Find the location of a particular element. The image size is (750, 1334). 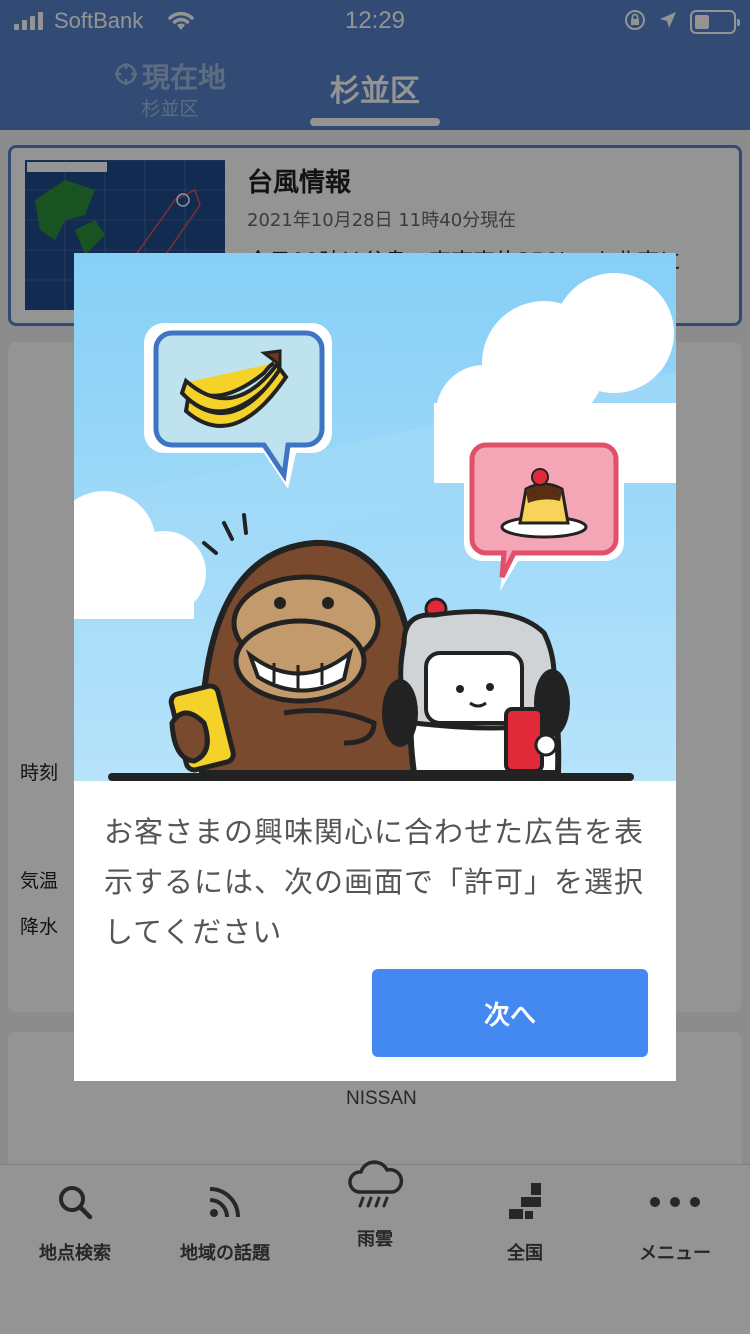

next-button: 次へ is located at coordinates (510, 1013).